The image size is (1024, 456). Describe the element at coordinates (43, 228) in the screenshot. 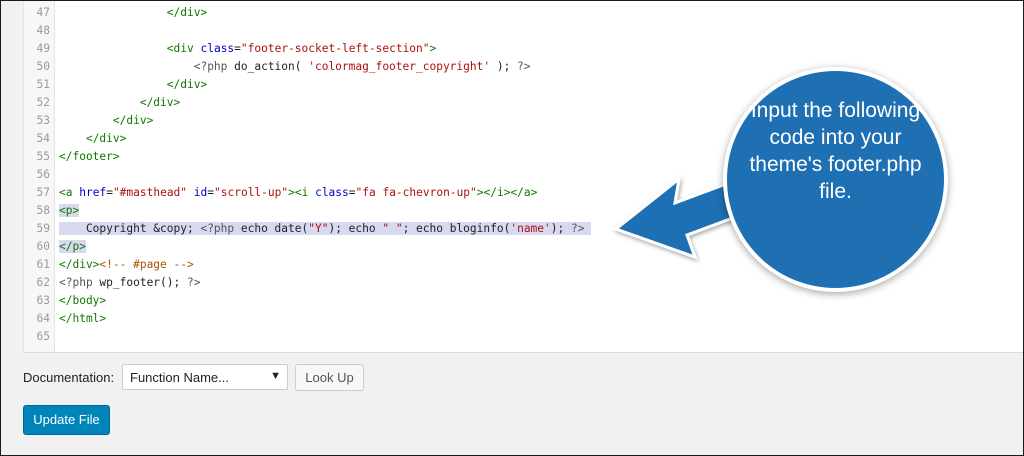

I see `line-number: 59` at that location.